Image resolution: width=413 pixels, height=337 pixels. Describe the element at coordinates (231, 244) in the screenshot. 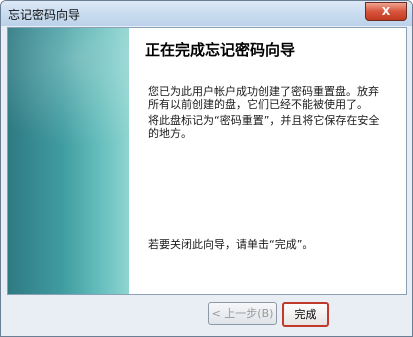

I see `close-instruction: 若要关闭此向导，请单击“完成”。` at that location.